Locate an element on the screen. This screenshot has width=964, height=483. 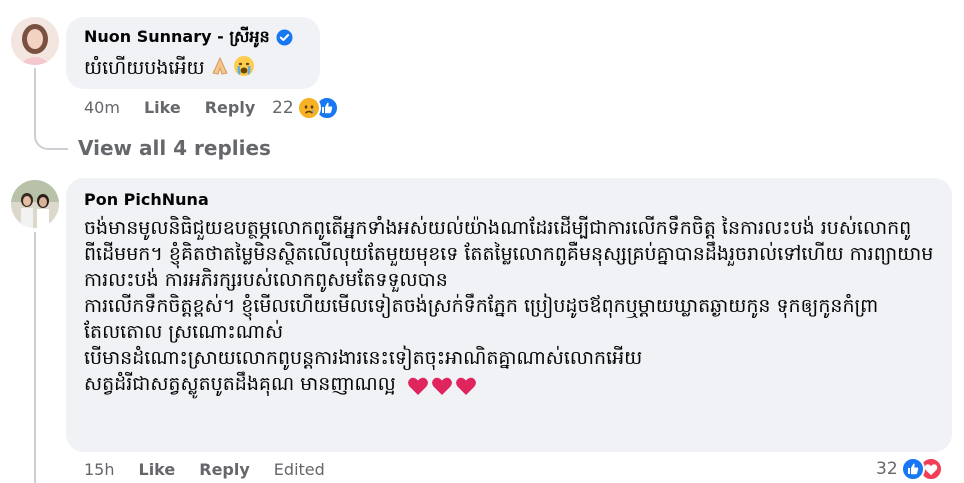
verified-badge-icon is located at coordinates (284, 37).